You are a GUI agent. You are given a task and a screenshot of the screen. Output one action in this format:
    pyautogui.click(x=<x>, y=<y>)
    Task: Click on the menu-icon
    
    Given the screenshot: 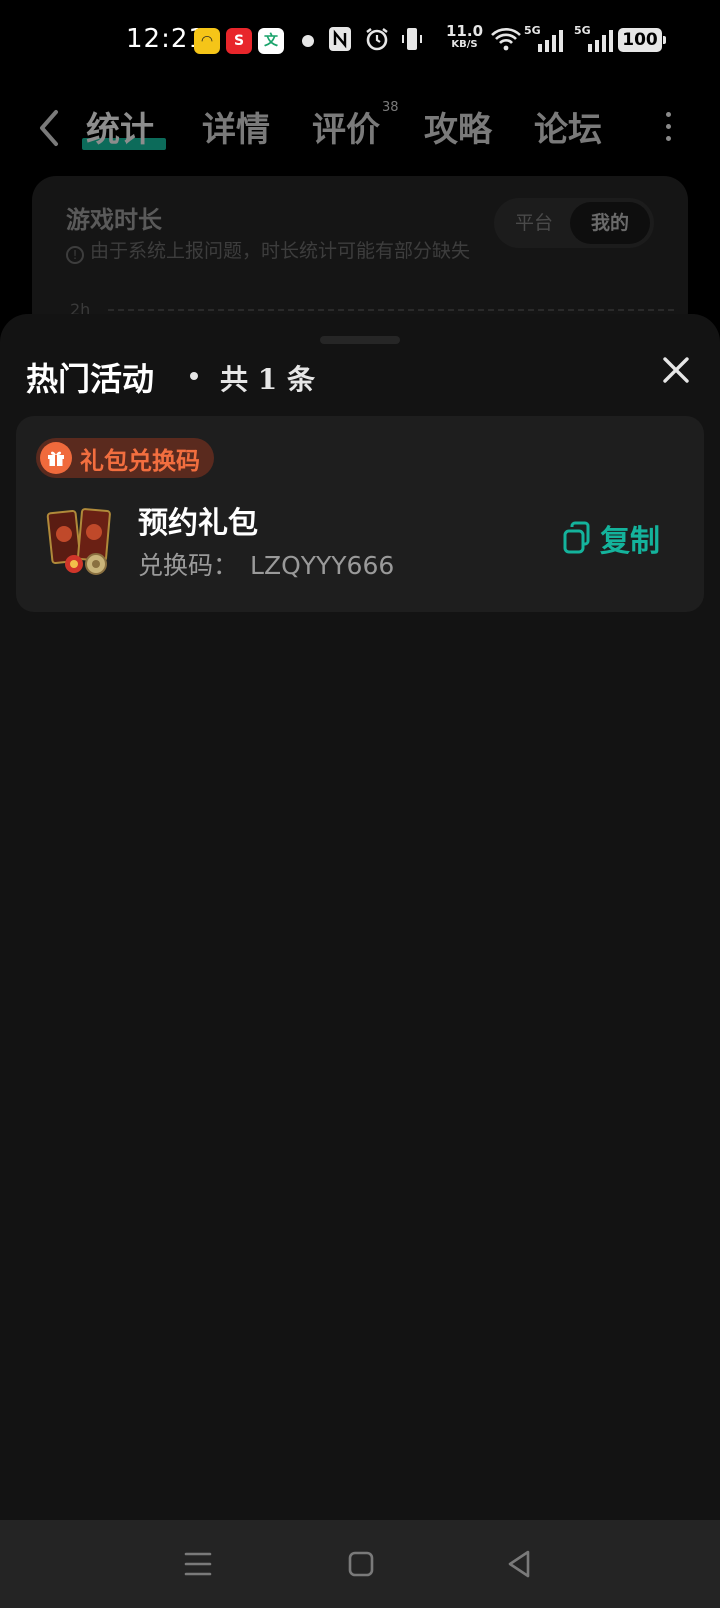 What is the action you would take?
    pyautogui.click(x=198, y=1564)
    